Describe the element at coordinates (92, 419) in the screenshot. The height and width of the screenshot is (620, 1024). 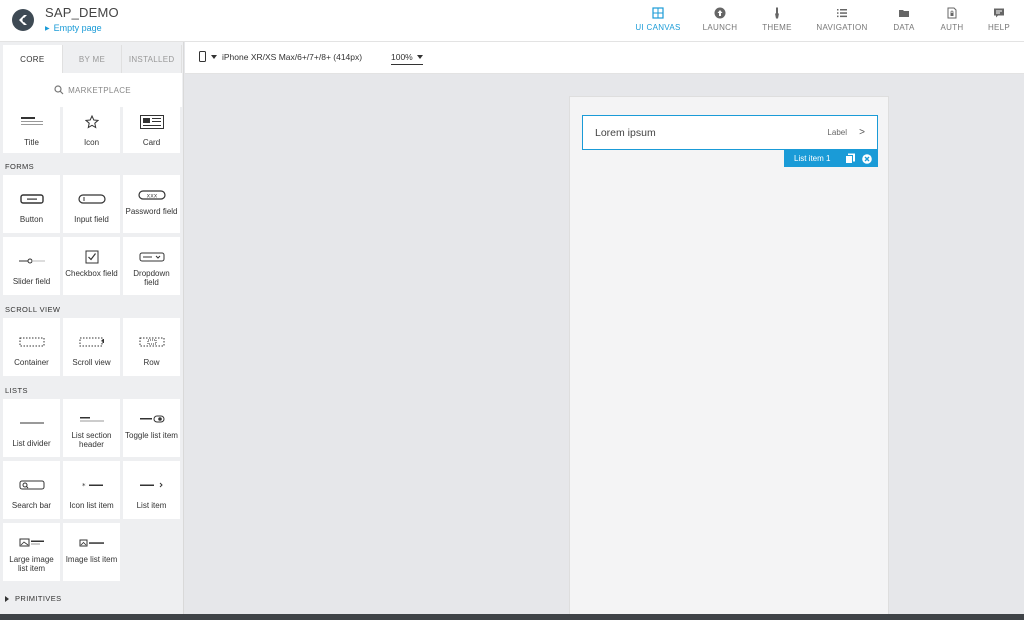
I see `list-section-header-icon` at that location.